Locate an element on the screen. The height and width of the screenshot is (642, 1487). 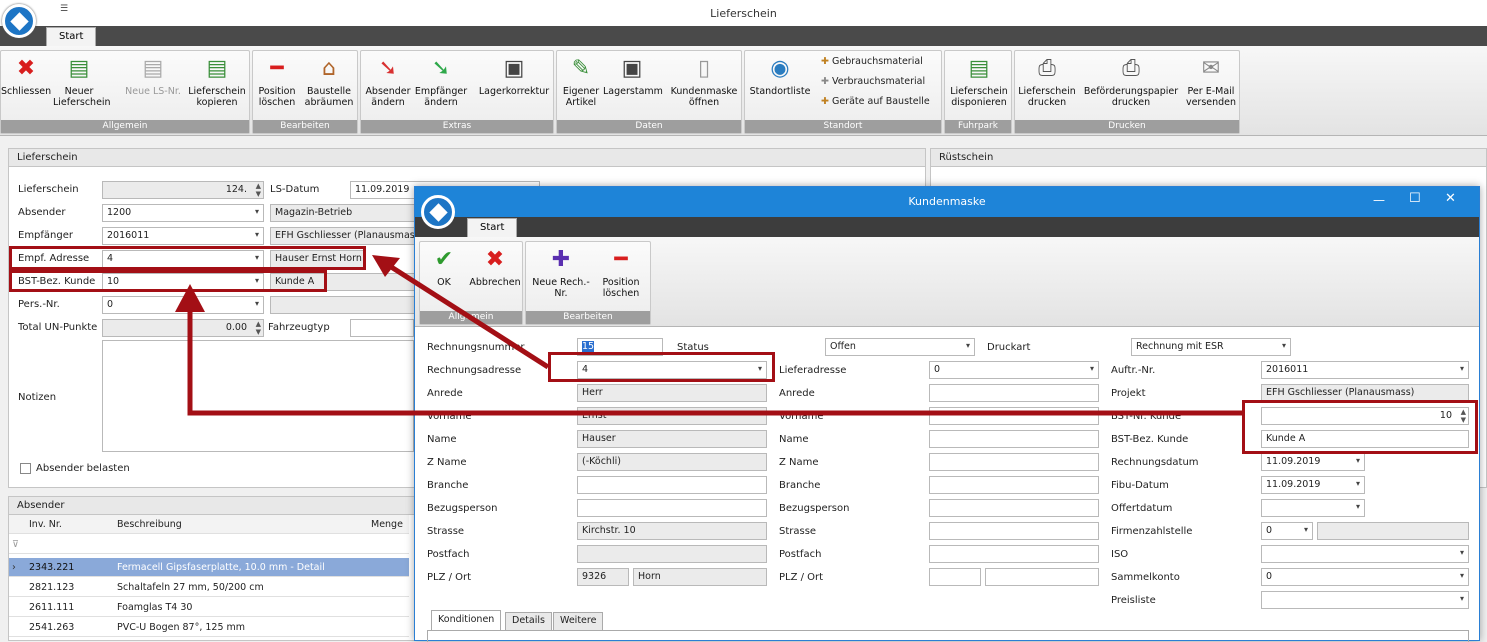
dialog-logo-icon is located at coordinates (438, 212).